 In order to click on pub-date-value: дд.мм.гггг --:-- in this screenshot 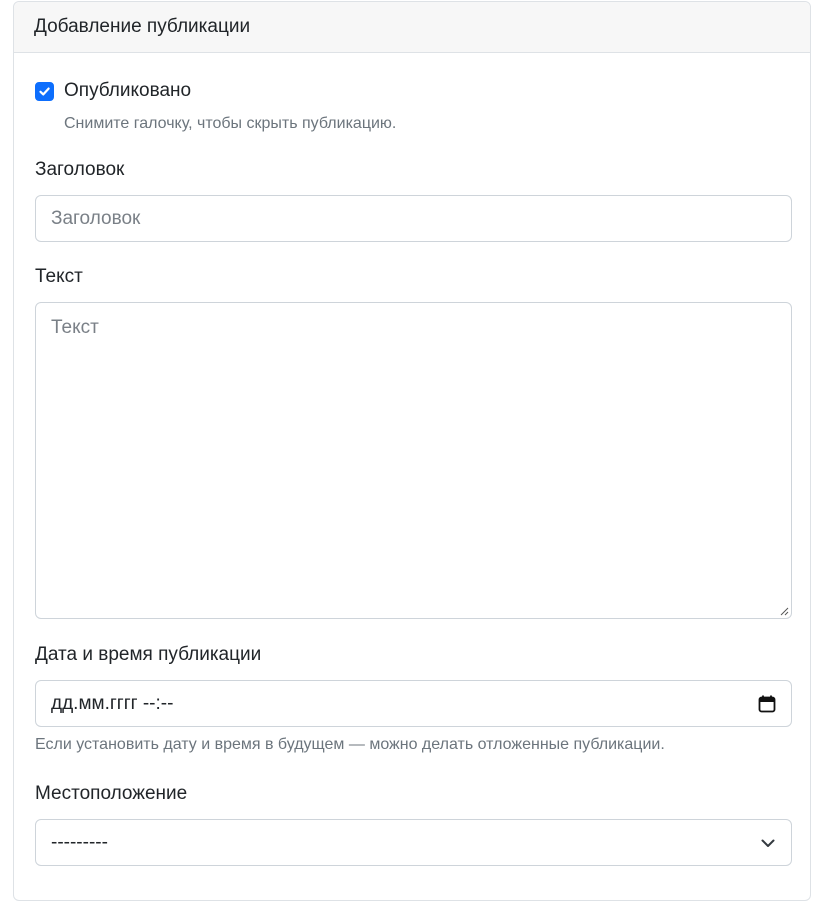, I will do `click(112, 703)`.